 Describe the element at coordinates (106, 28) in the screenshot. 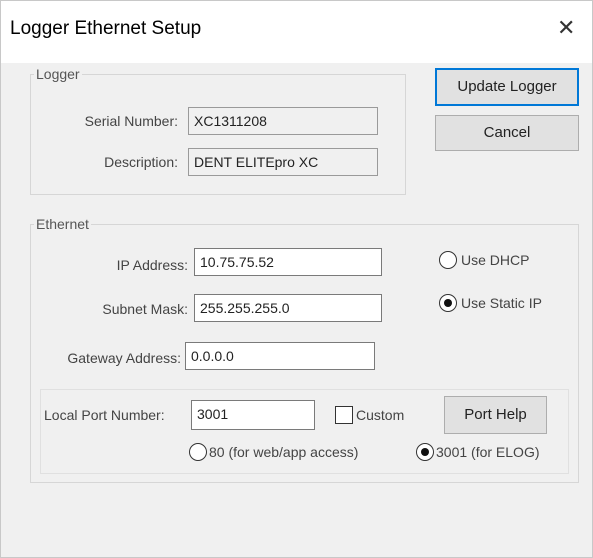

I see `dialog-title: Logger Ethernet Setup` at that location.